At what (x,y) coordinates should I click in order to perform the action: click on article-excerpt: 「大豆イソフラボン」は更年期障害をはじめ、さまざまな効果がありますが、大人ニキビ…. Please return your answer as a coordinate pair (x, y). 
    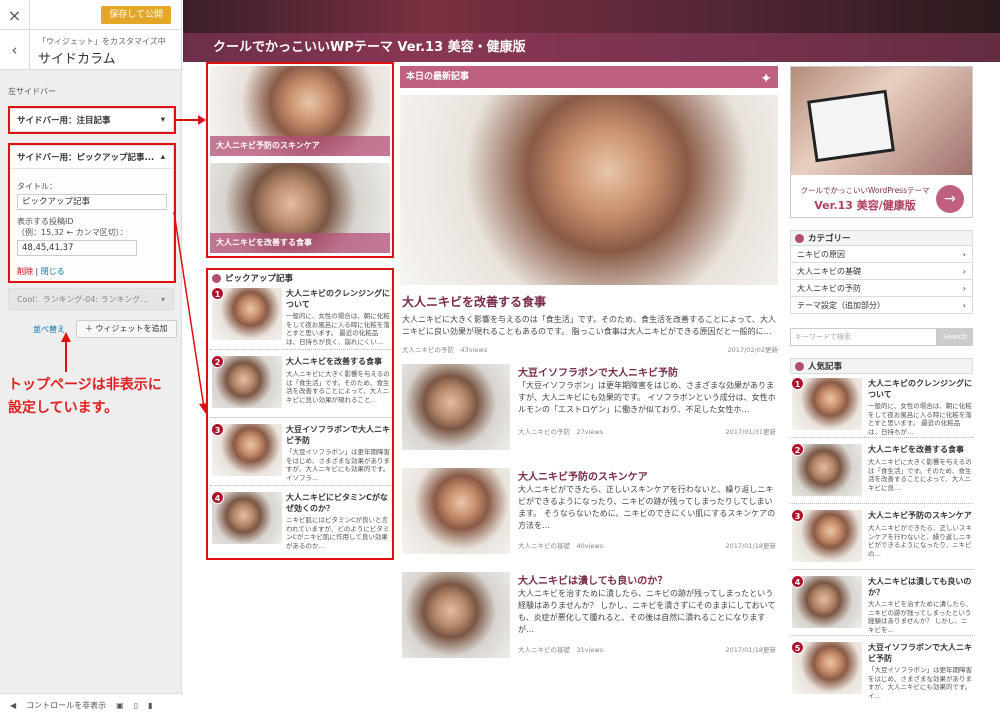
    Looking at the image, I should click on (647, 397).